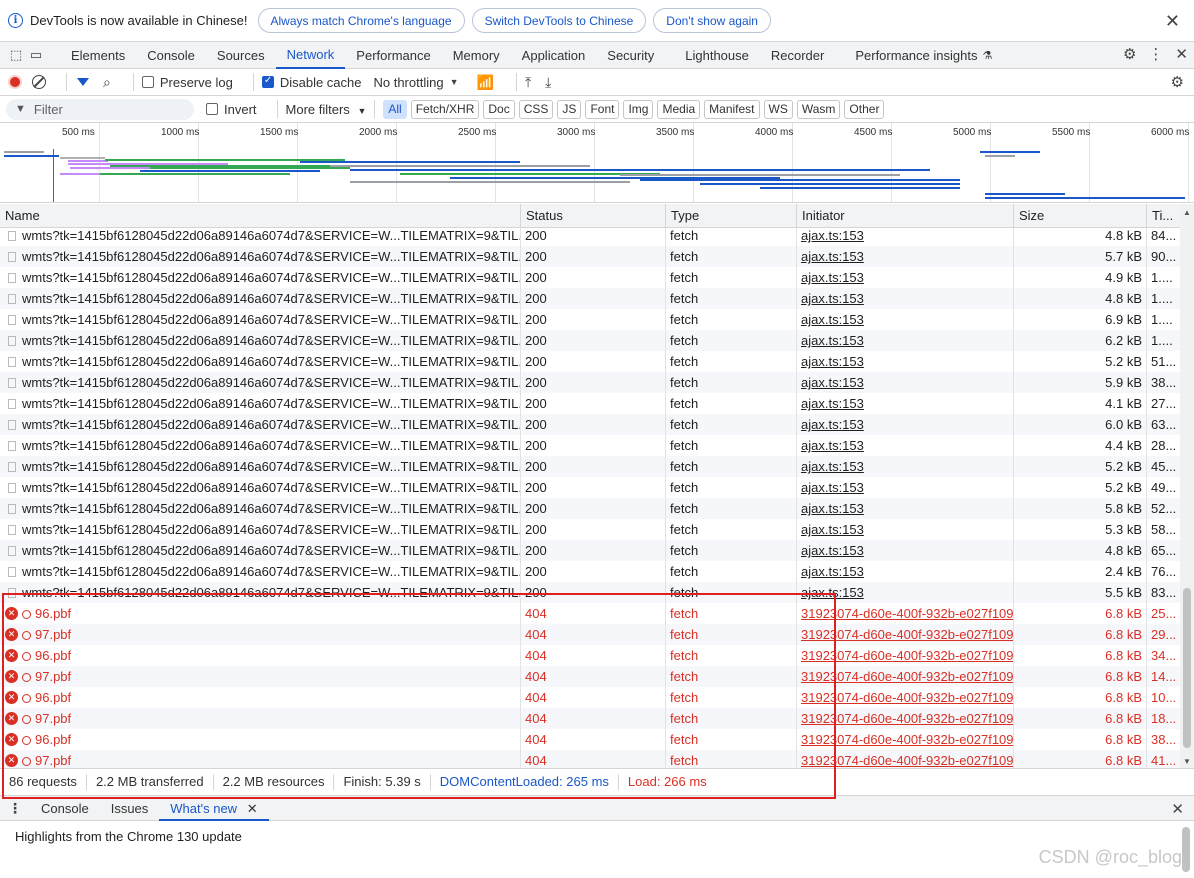 Image resolution: width=1194 pixels, height=878 pixels. Describe the element at coordinates (499, 109) in the screenshot. I see `type-filter-doc: Doc` at that location.